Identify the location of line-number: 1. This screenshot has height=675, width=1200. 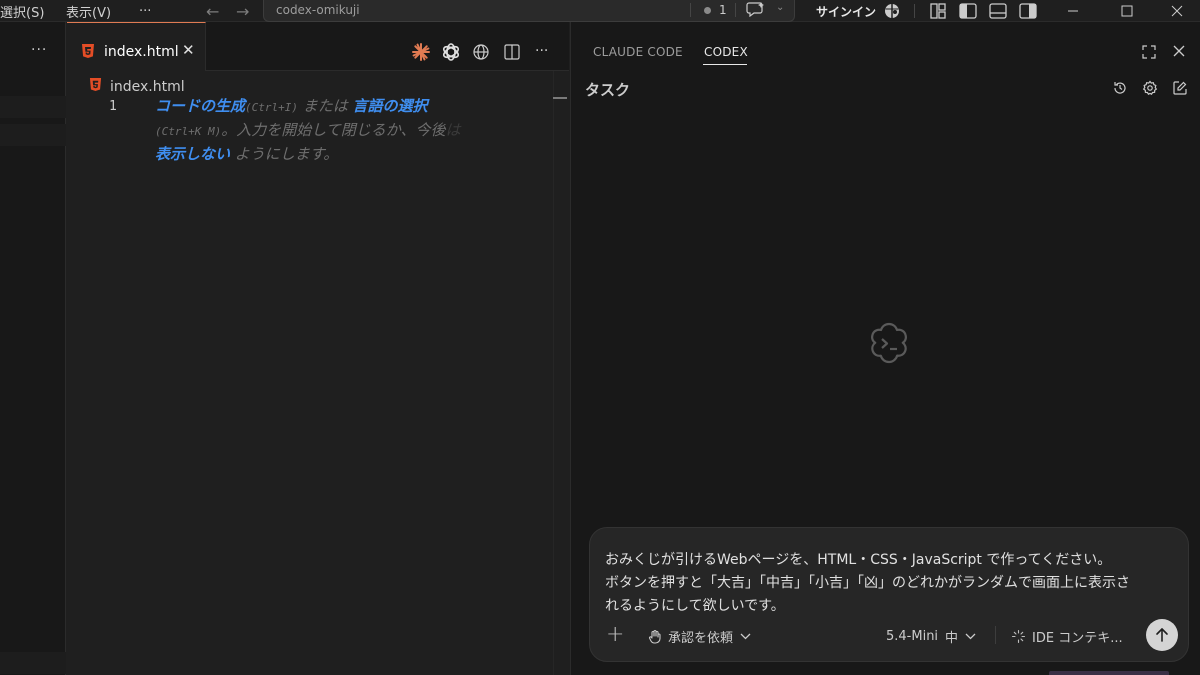
(113, 106).